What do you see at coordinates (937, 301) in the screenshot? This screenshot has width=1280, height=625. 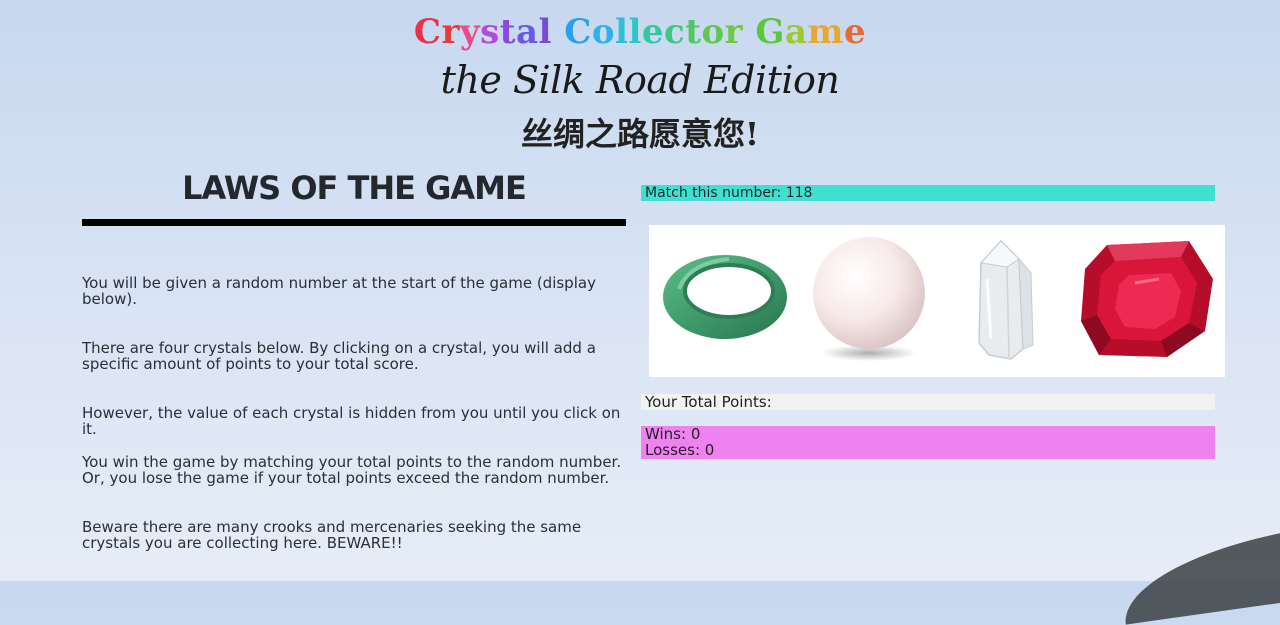 I see `crystal-panel` at bounding box center [937, 301].